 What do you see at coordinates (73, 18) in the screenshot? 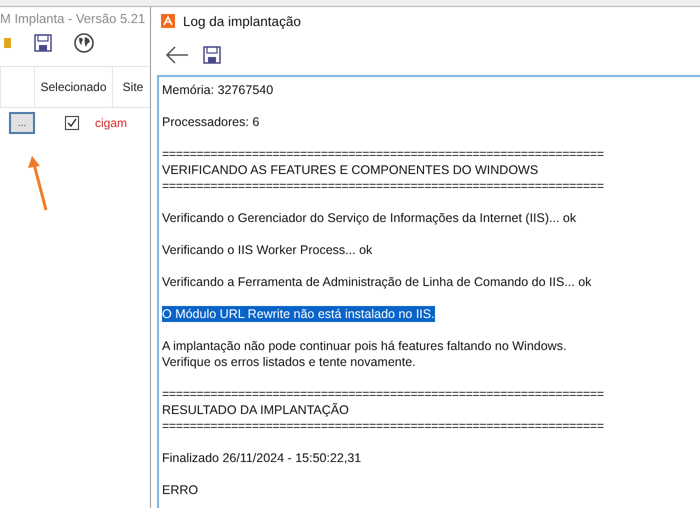
I see `app-title: M Implanta - Versão 5.21` at bounding box center [73, 18].